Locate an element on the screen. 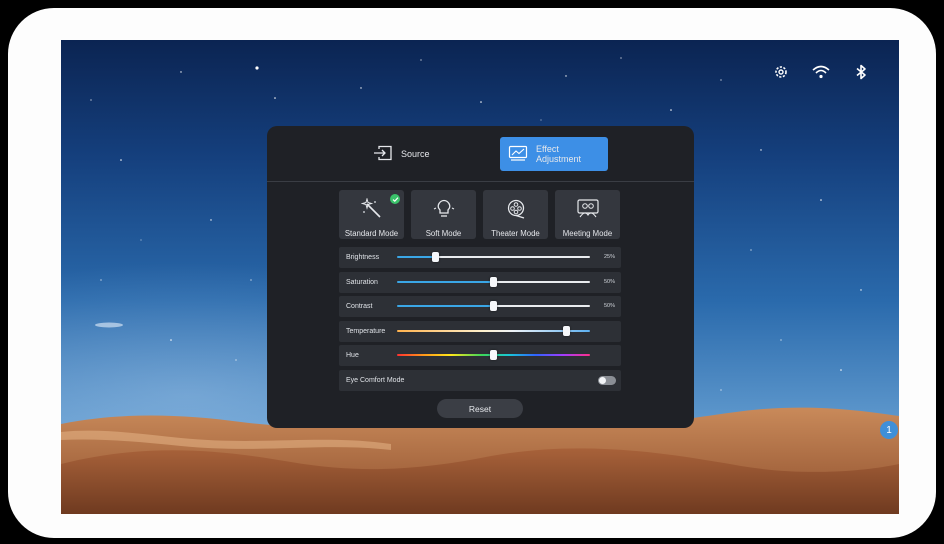  saturation-label: Saturation is located at coordinates (362, 282).